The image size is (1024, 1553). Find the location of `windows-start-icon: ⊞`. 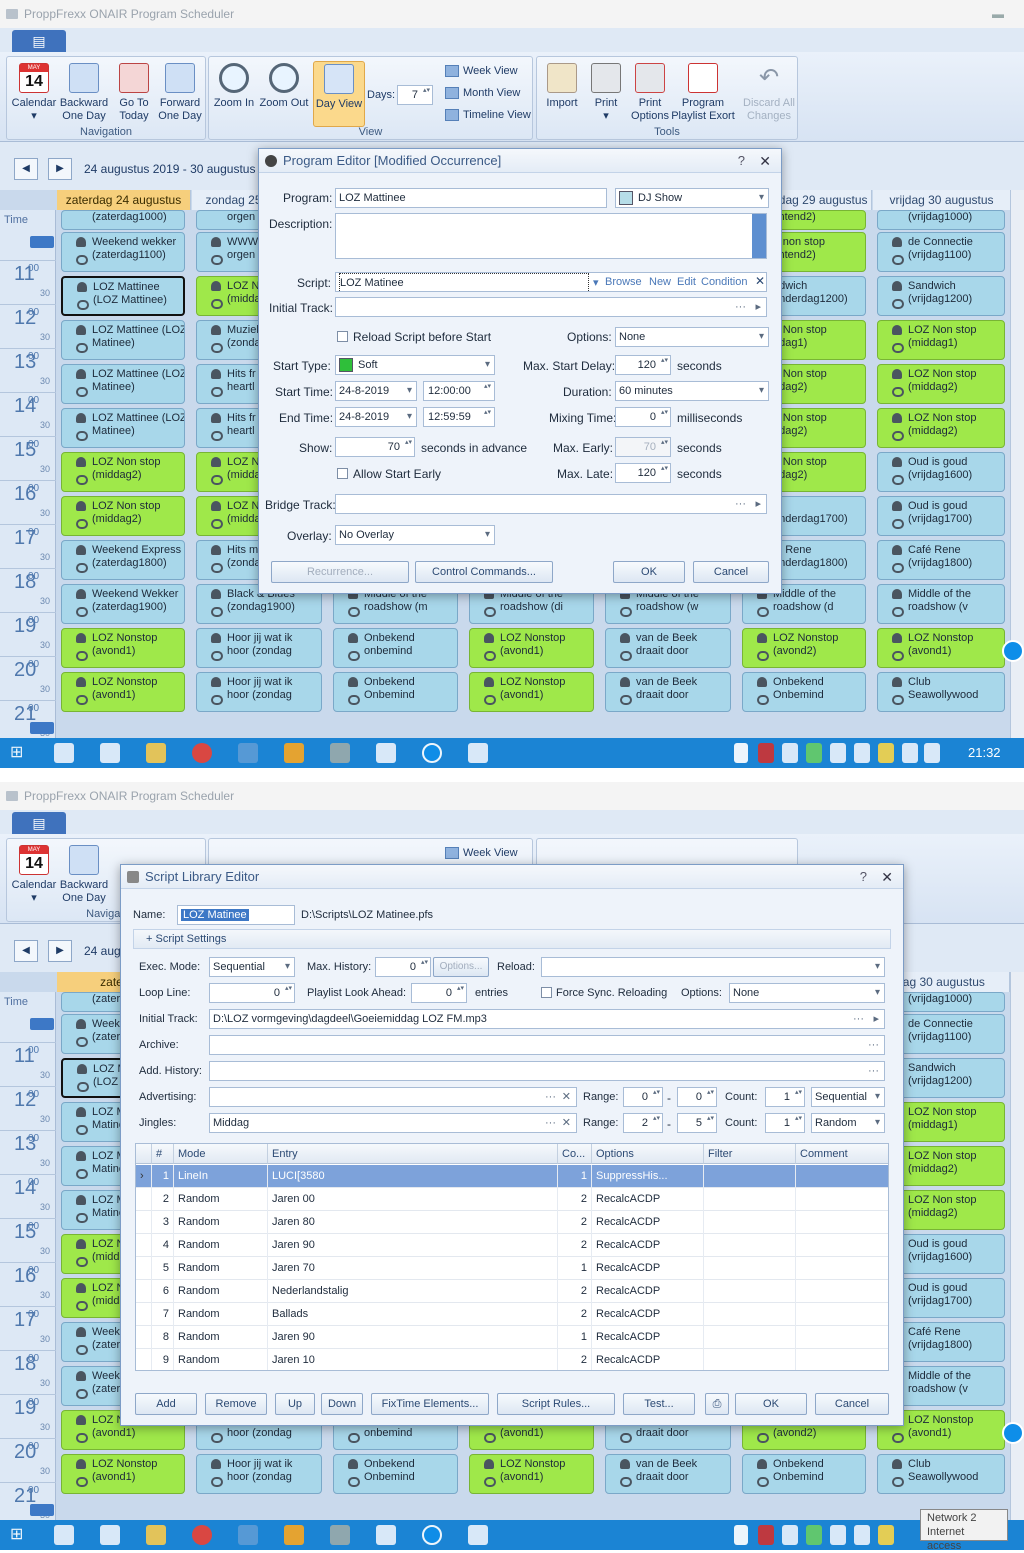

windows-start-icon: ⊞ is located at coordinates (20, 1535).